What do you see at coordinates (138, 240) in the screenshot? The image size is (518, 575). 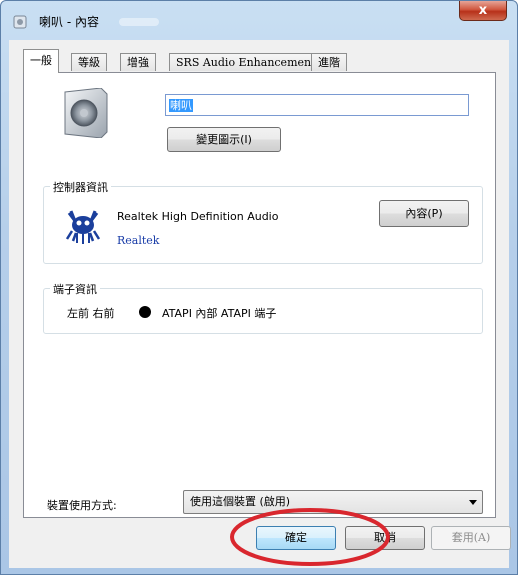 I see `controller-vendor: Realtek` at bounding box center [138, 240].